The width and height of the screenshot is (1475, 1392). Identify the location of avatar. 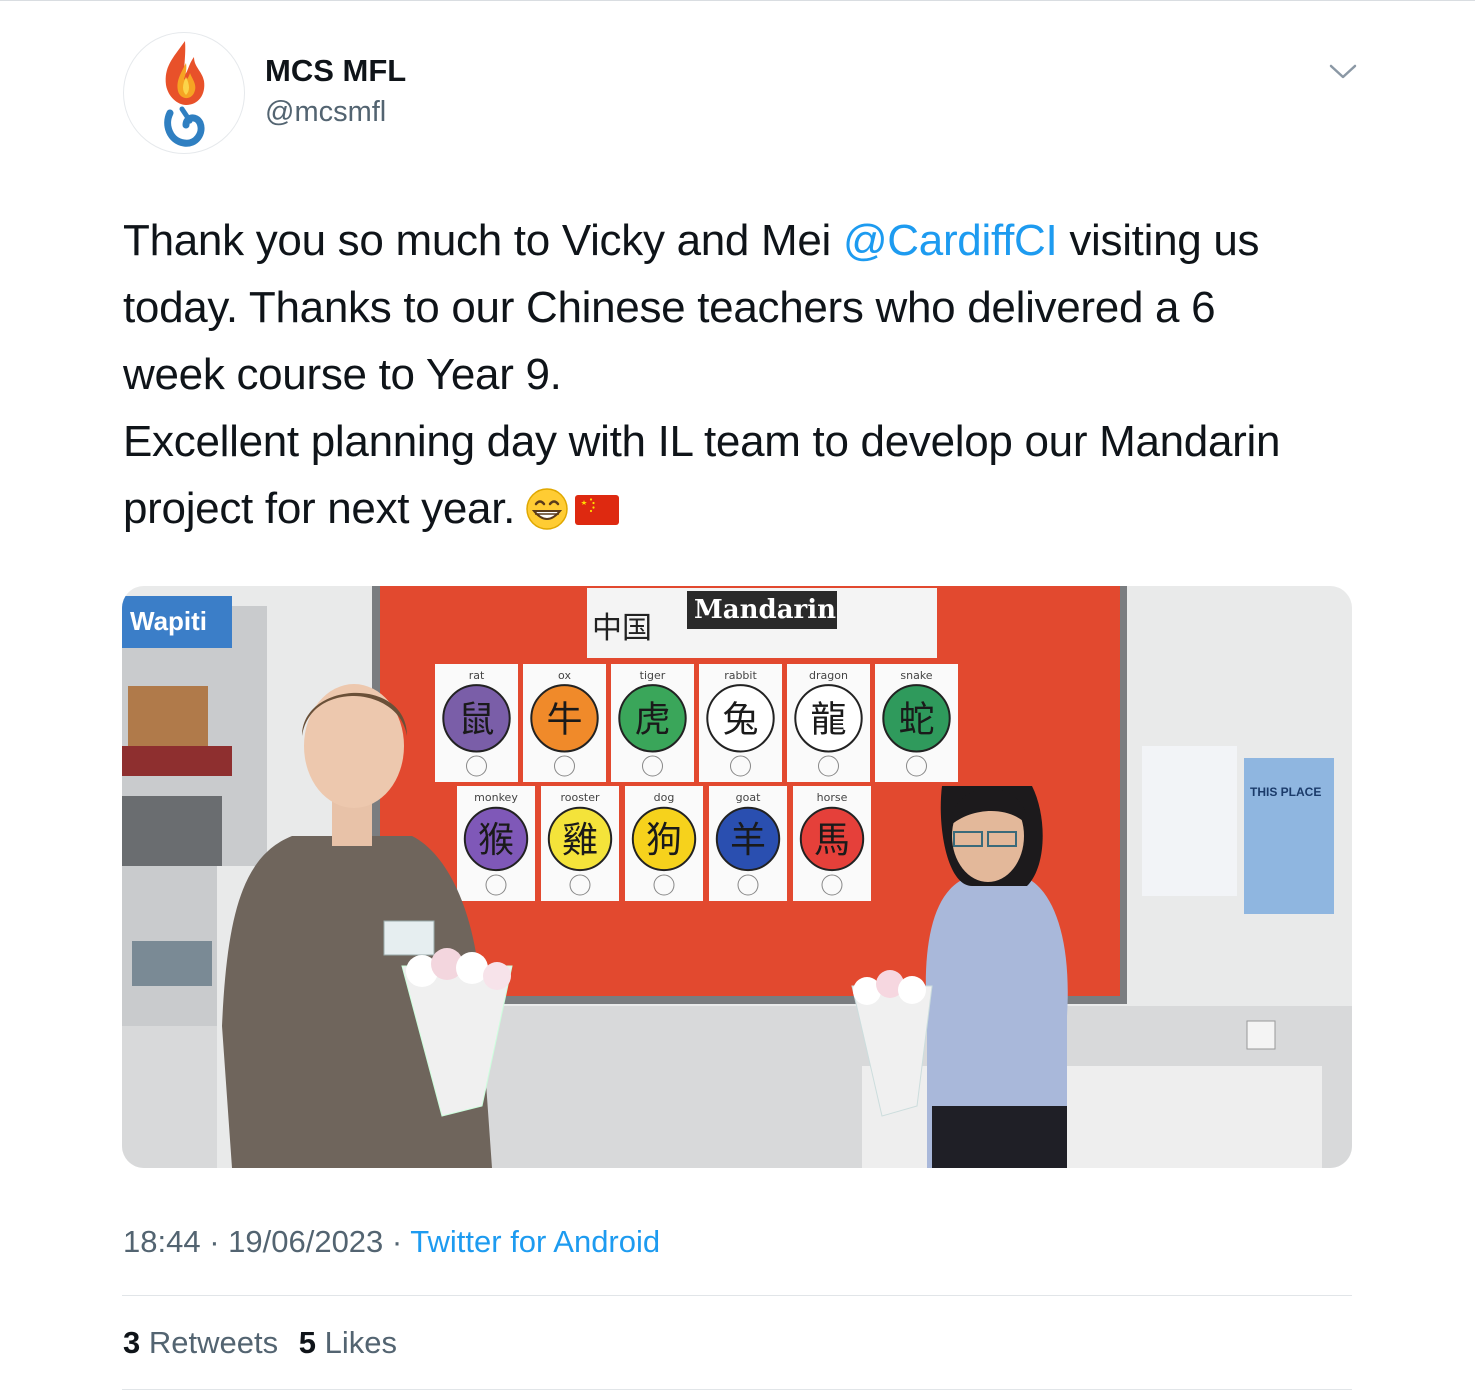
(184, 93).